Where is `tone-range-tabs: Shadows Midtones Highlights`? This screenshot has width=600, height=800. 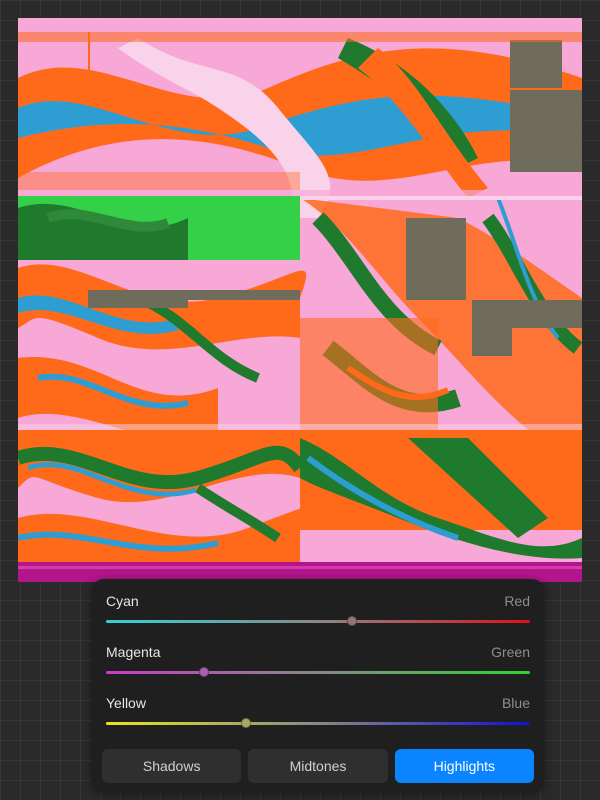
tone-range-tabs: Shadows Midtones Highlights is located at coordinates (318, 766).